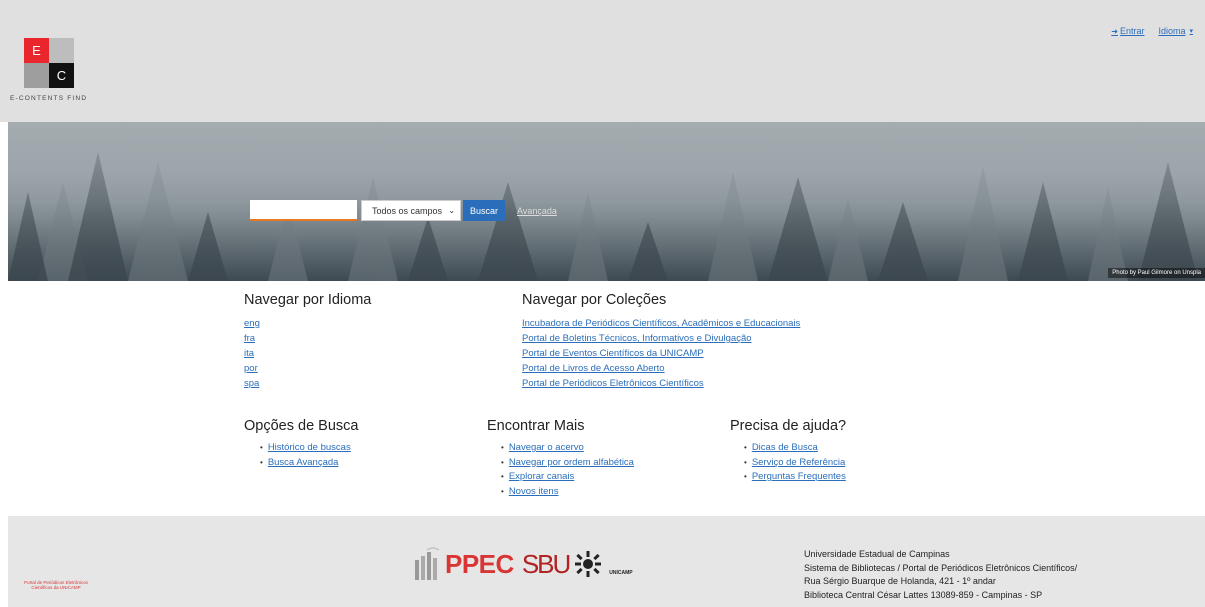  Describe the element at coordinates (593, 368) in the screenshot. I see `collection-link: Portal de Livros de Acesso Aberto` at that location.